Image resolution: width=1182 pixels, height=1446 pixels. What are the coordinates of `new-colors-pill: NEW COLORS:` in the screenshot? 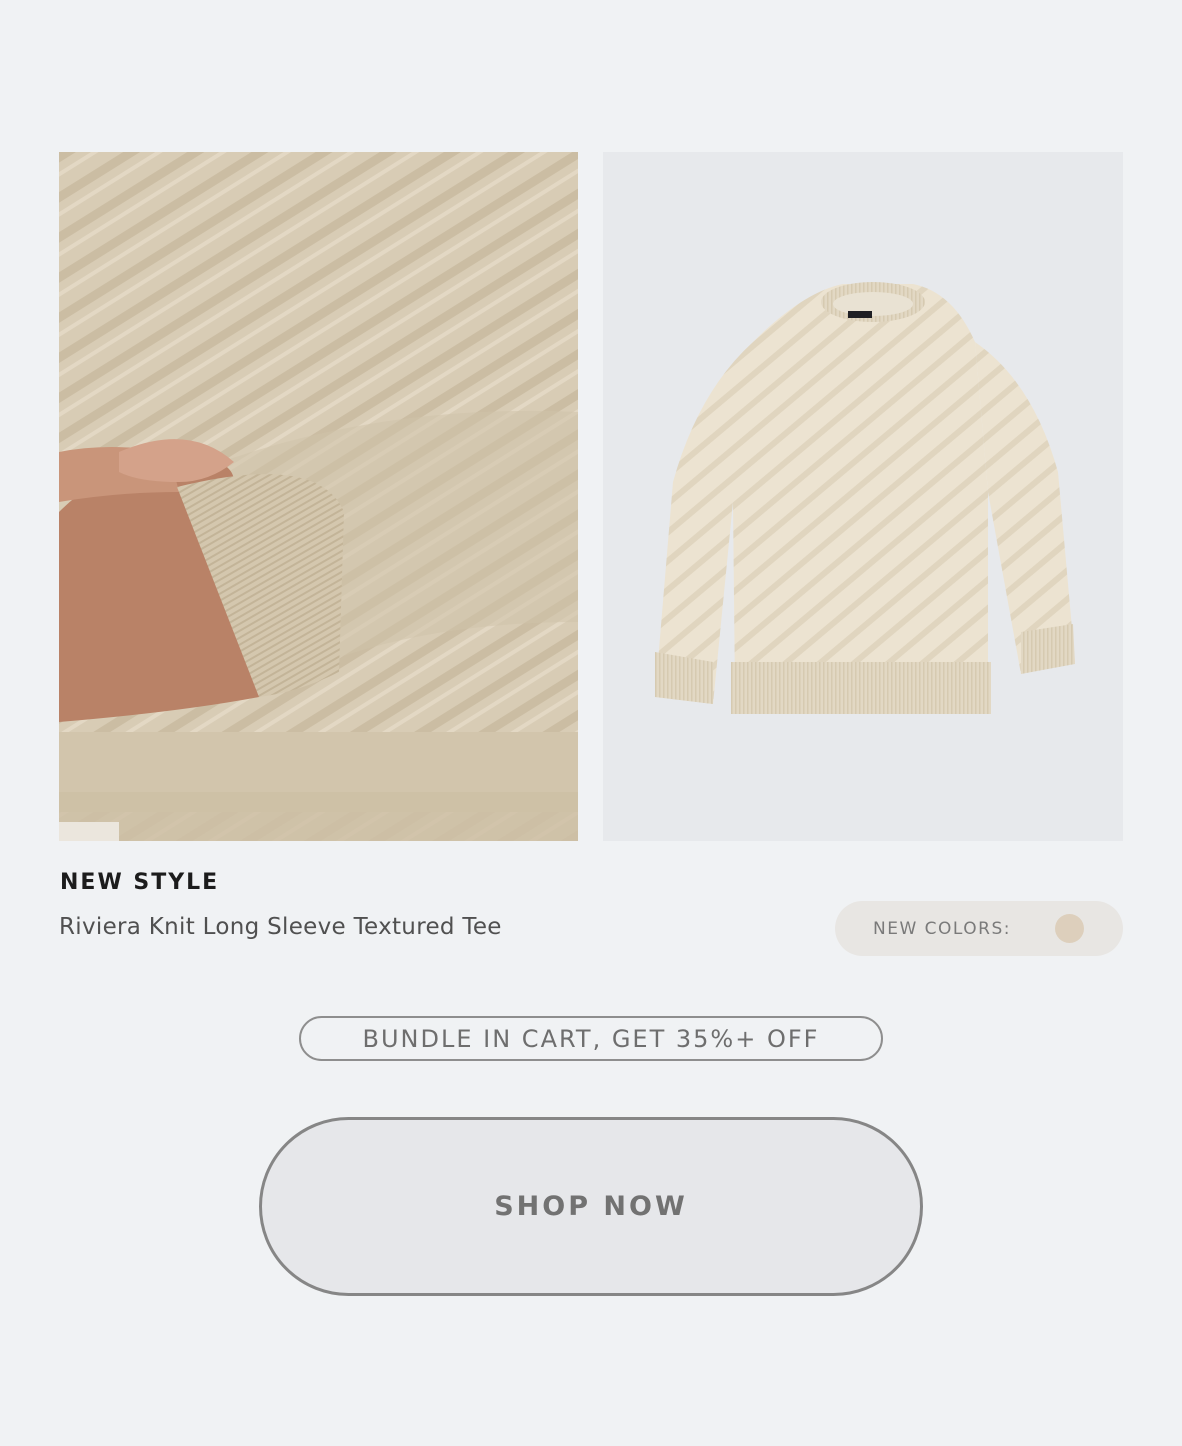 It's located at (979, 928).